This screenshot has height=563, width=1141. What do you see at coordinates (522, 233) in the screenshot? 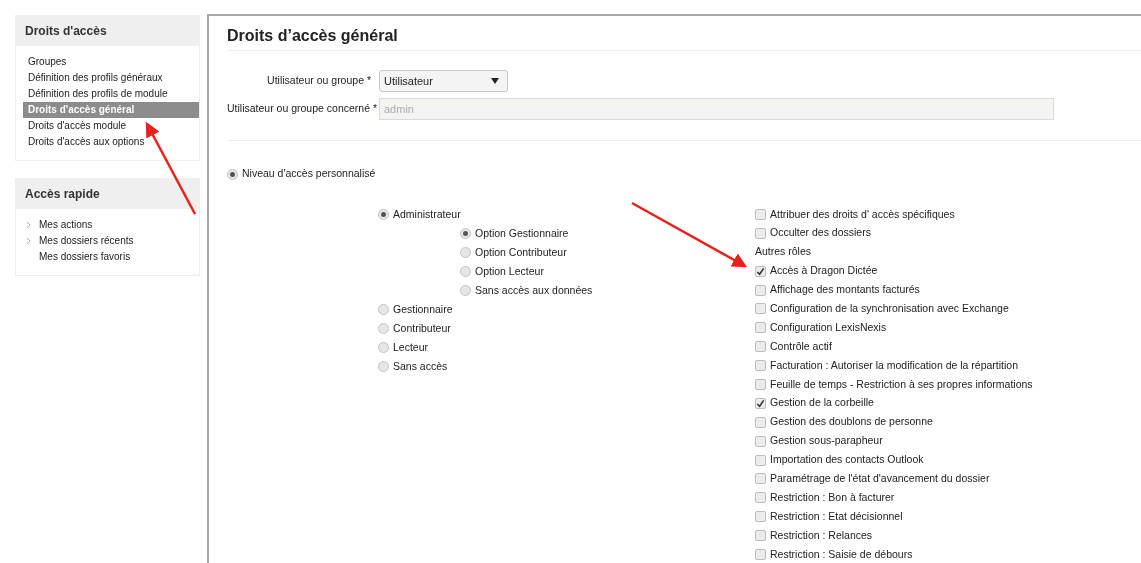
I see `radio-label: Option Gestionnaire` at bounding box center [522, 233].